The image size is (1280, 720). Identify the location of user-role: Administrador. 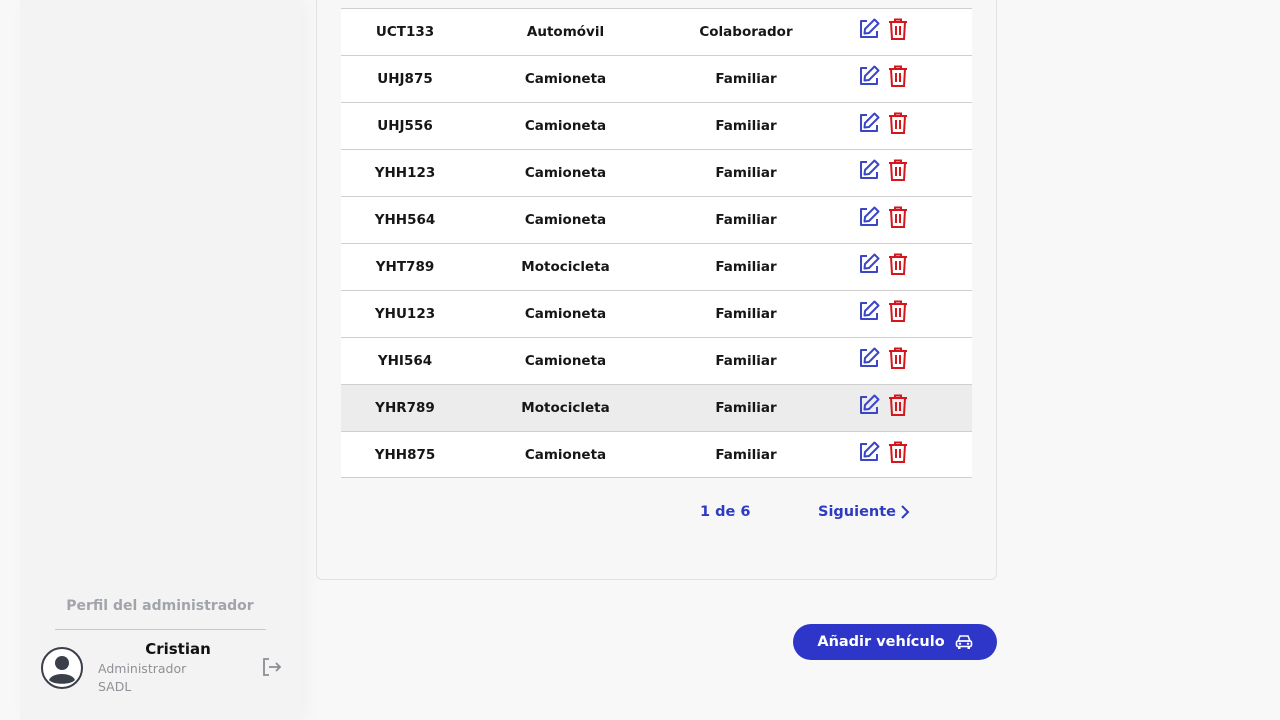
(142, 668).